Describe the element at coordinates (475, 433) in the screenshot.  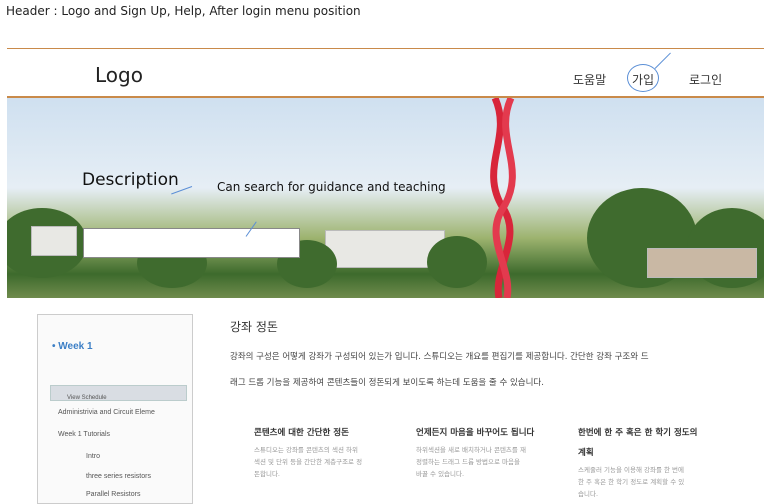
I see `column-title: 언제든지 마음을 바꾸어도 됩니다` at that location.